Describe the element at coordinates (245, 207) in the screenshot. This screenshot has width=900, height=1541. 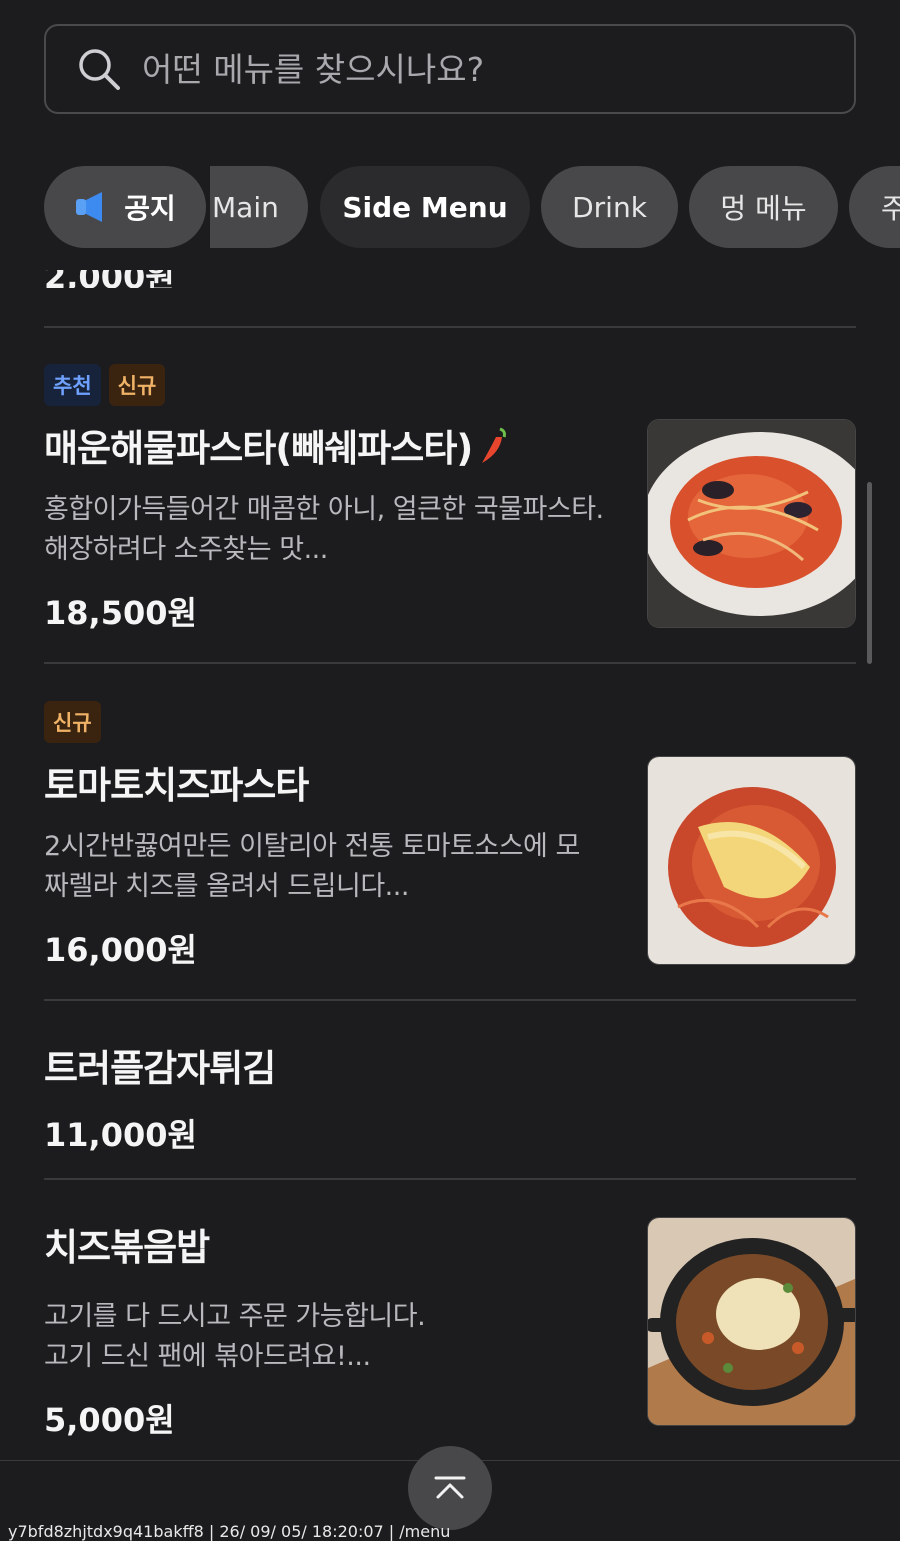
I see `tab-main-label: Main` at that location.